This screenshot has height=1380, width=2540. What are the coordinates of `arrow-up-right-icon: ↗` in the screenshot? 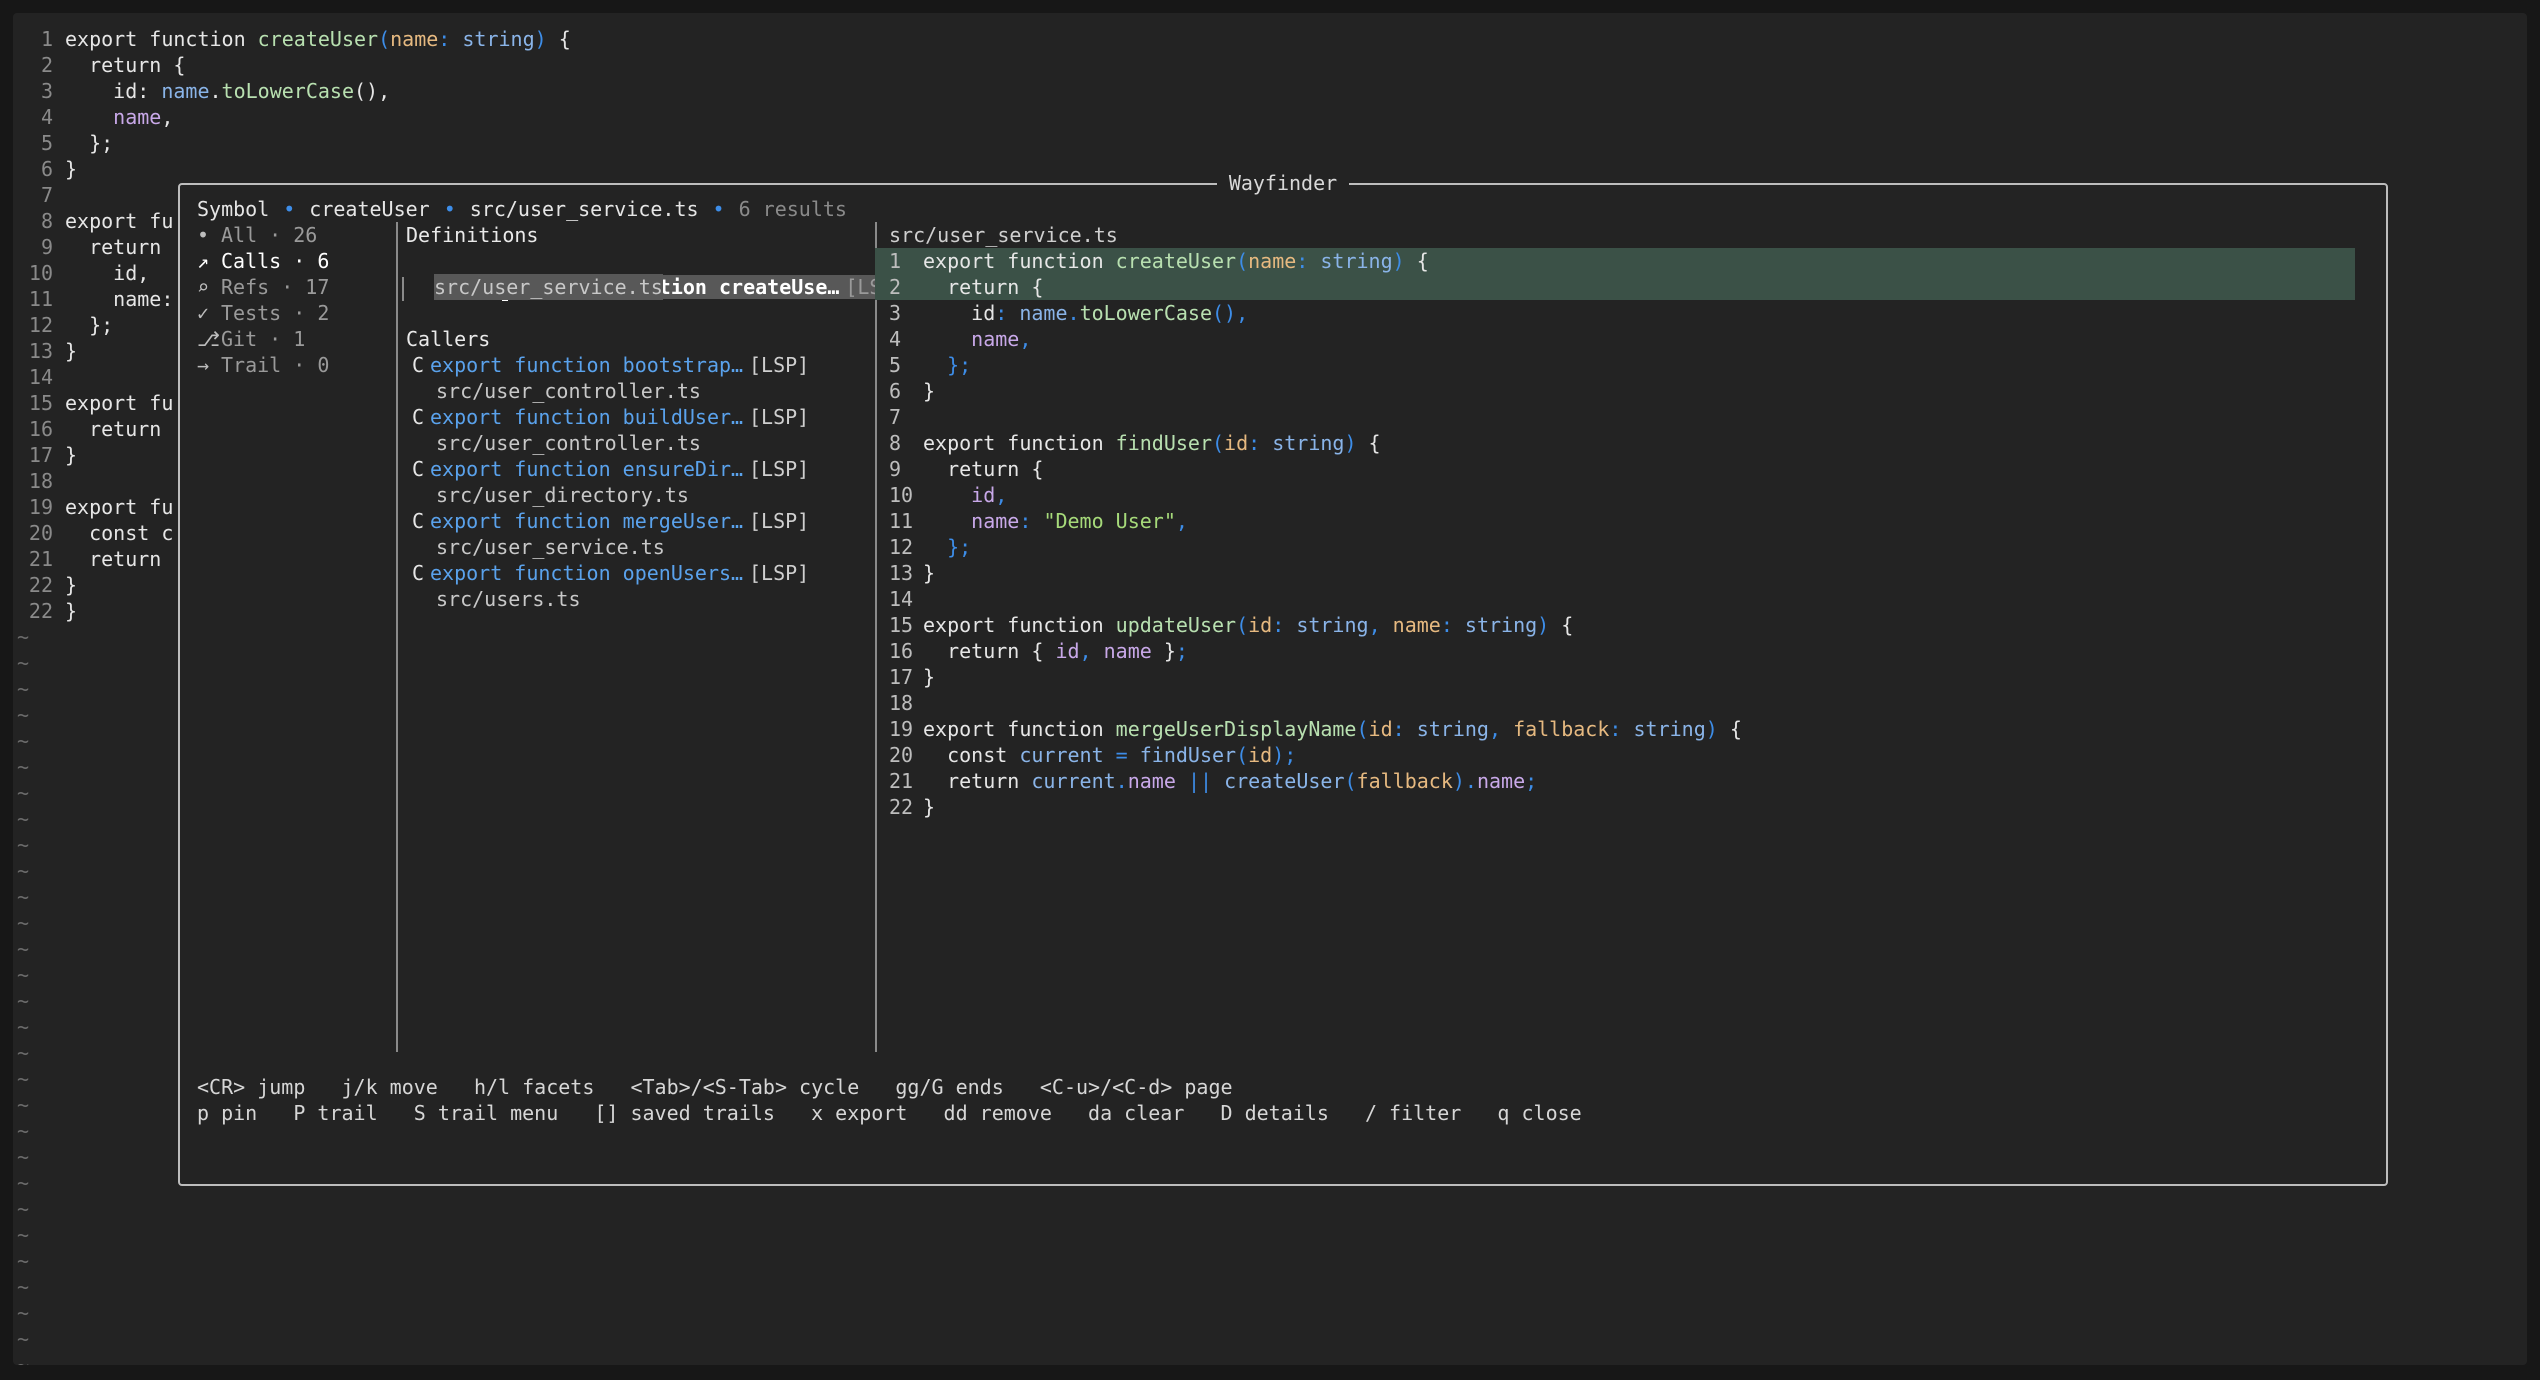 It's located at (203, 261).